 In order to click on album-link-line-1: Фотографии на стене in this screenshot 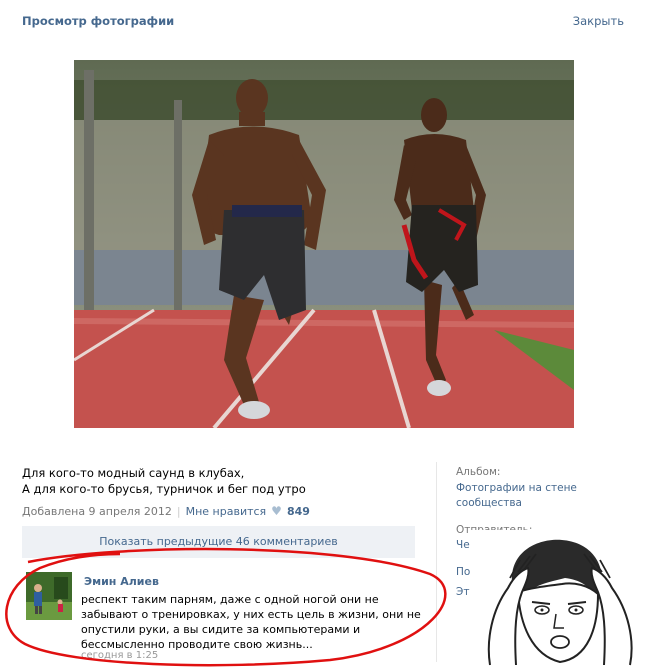, I will do `click(516, 488)`.